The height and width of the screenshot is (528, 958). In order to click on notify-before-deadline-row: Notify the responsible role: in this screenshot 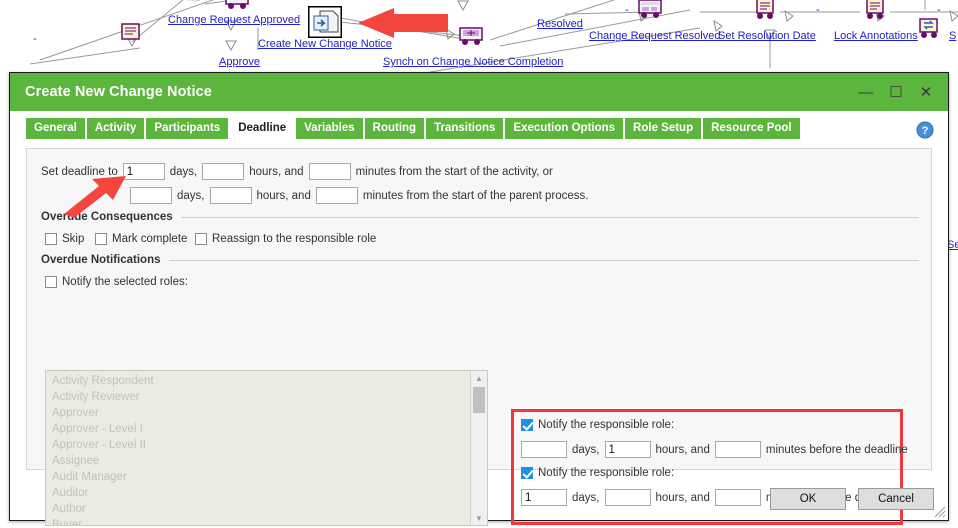, I will do `click(597, 425)`.